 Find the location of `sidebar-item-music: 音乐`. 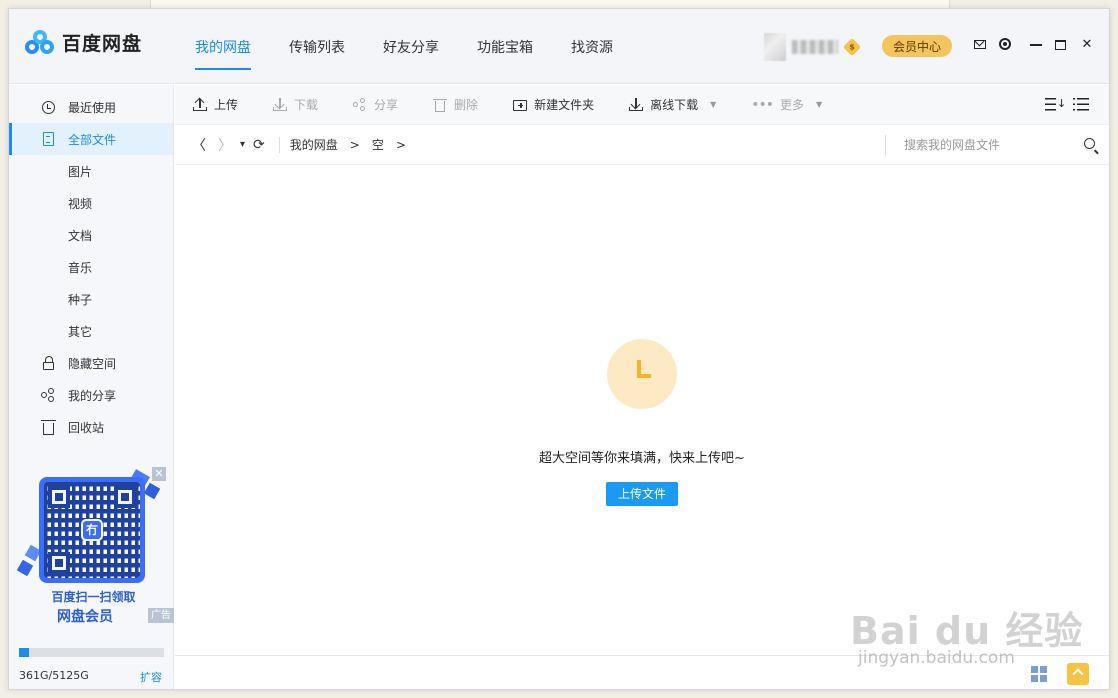

sidebar-item-music: 音乐 is located at coordinates (91, 267).